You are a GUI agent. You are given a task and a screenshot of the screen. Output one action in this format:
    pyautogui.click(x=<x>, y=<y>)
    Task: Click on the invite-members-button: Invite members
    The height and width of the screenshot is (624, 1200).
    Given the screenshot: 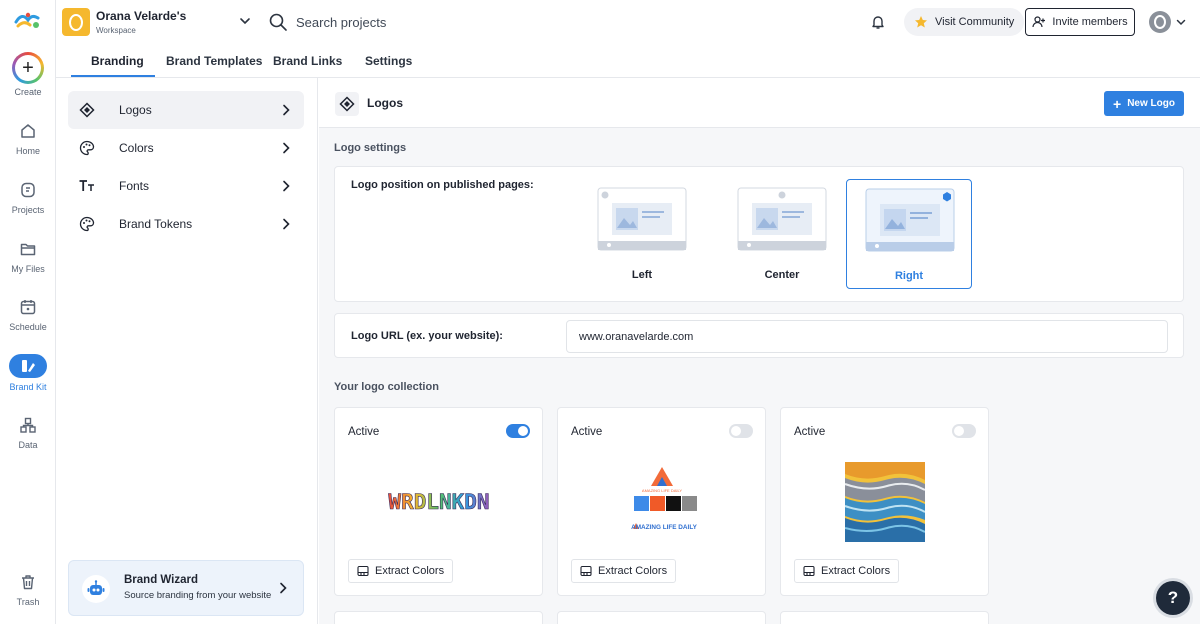 What is the action you would take?
    pyautogui.click(x=1080, y=22)
    